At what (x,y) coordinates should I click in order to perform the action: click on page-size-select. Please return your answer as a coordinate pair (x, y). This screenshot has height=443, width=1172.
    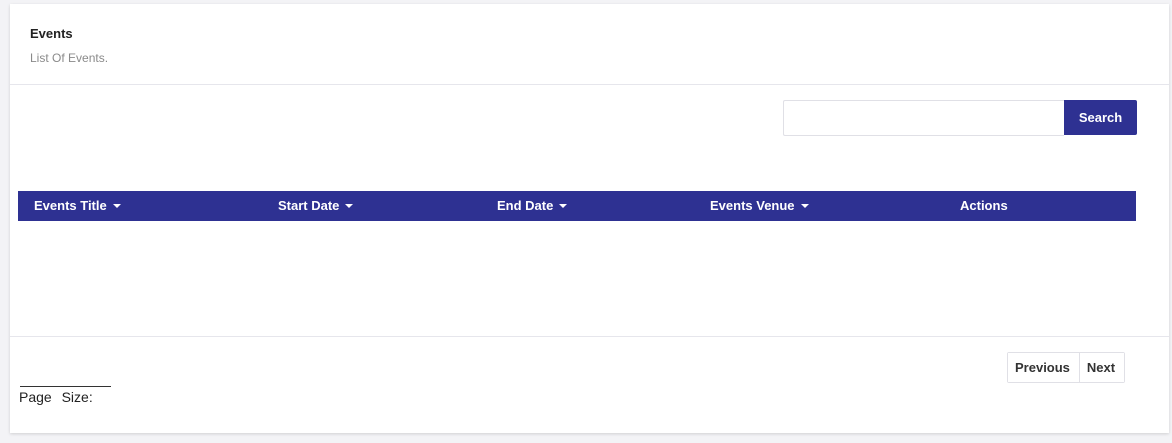
    Looking at the image, I should click on (65, 386).